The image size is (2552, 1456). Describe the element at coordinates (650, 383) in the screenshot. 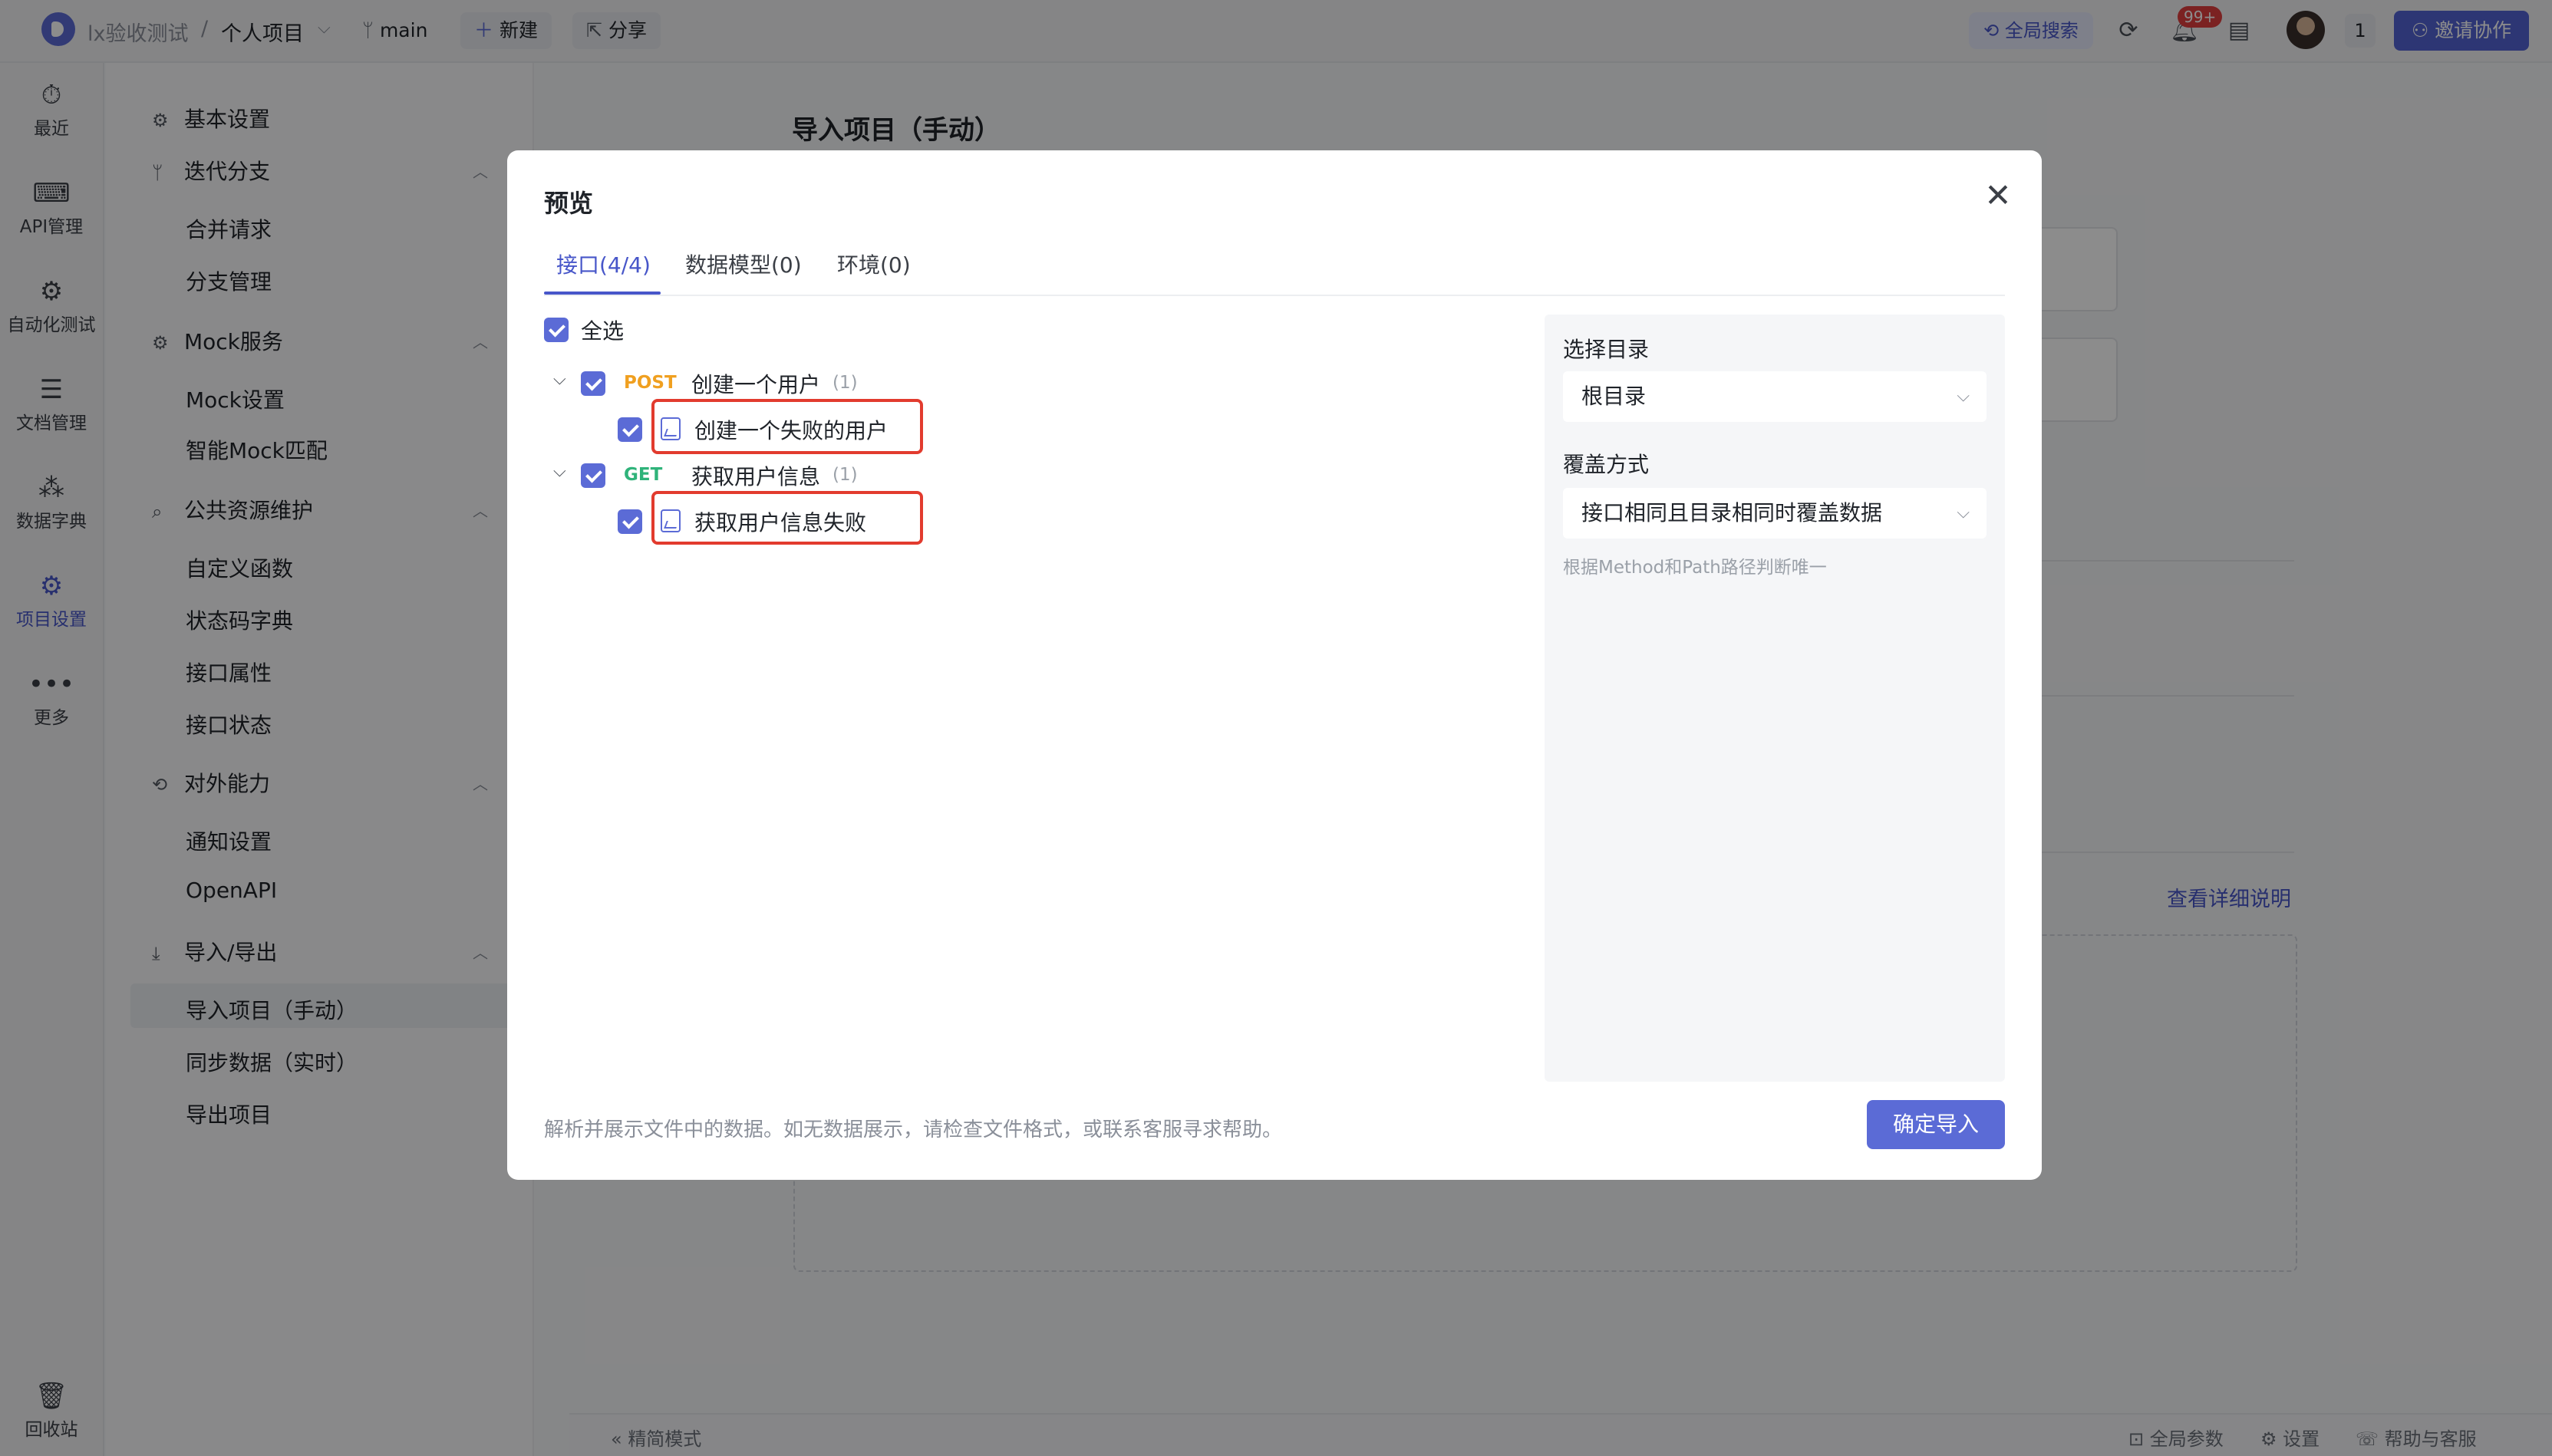

I see `method-badge-post: POST` at that location.